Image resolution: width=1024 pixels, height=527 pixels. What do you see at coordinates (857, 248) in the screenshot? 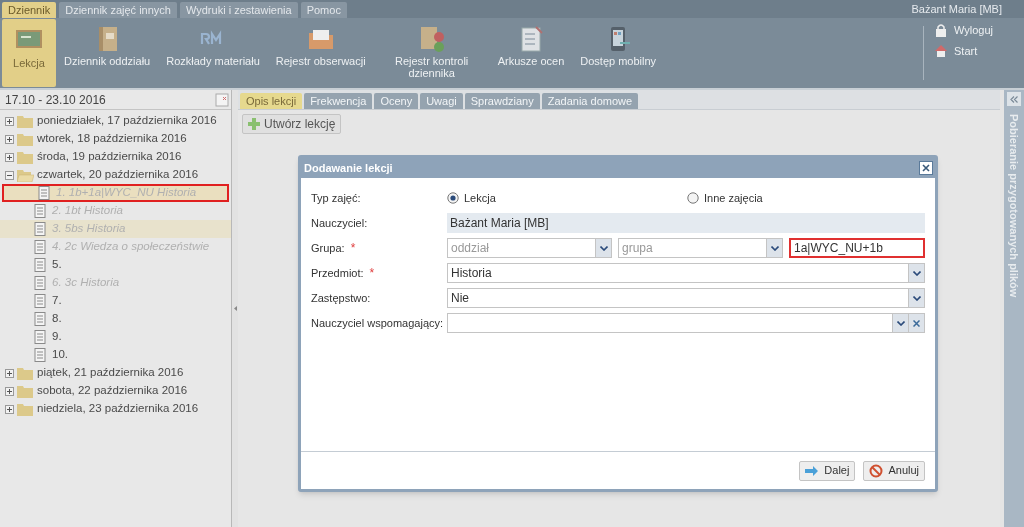
I see `group-field: 1a|WYC_NU+1b` at bounding box center [857, 248].